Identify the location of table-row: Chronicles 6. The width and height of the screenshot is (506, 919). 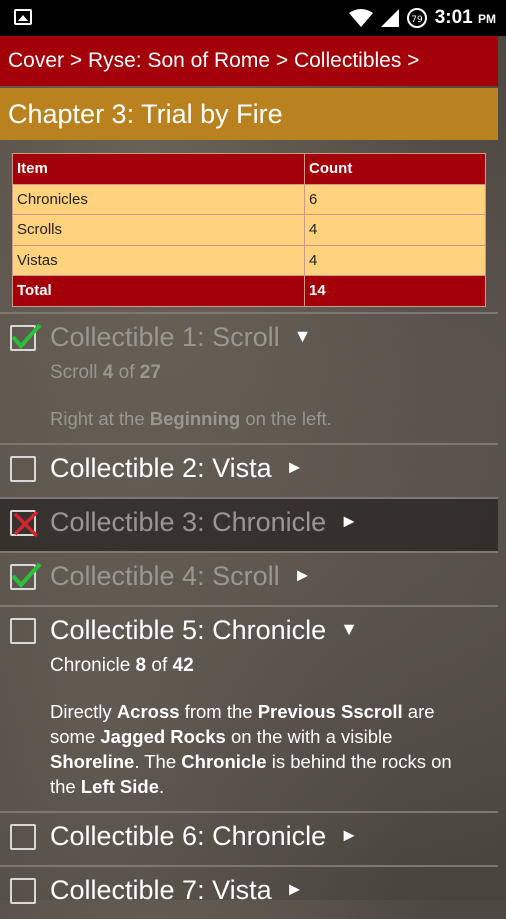
(249, 199).